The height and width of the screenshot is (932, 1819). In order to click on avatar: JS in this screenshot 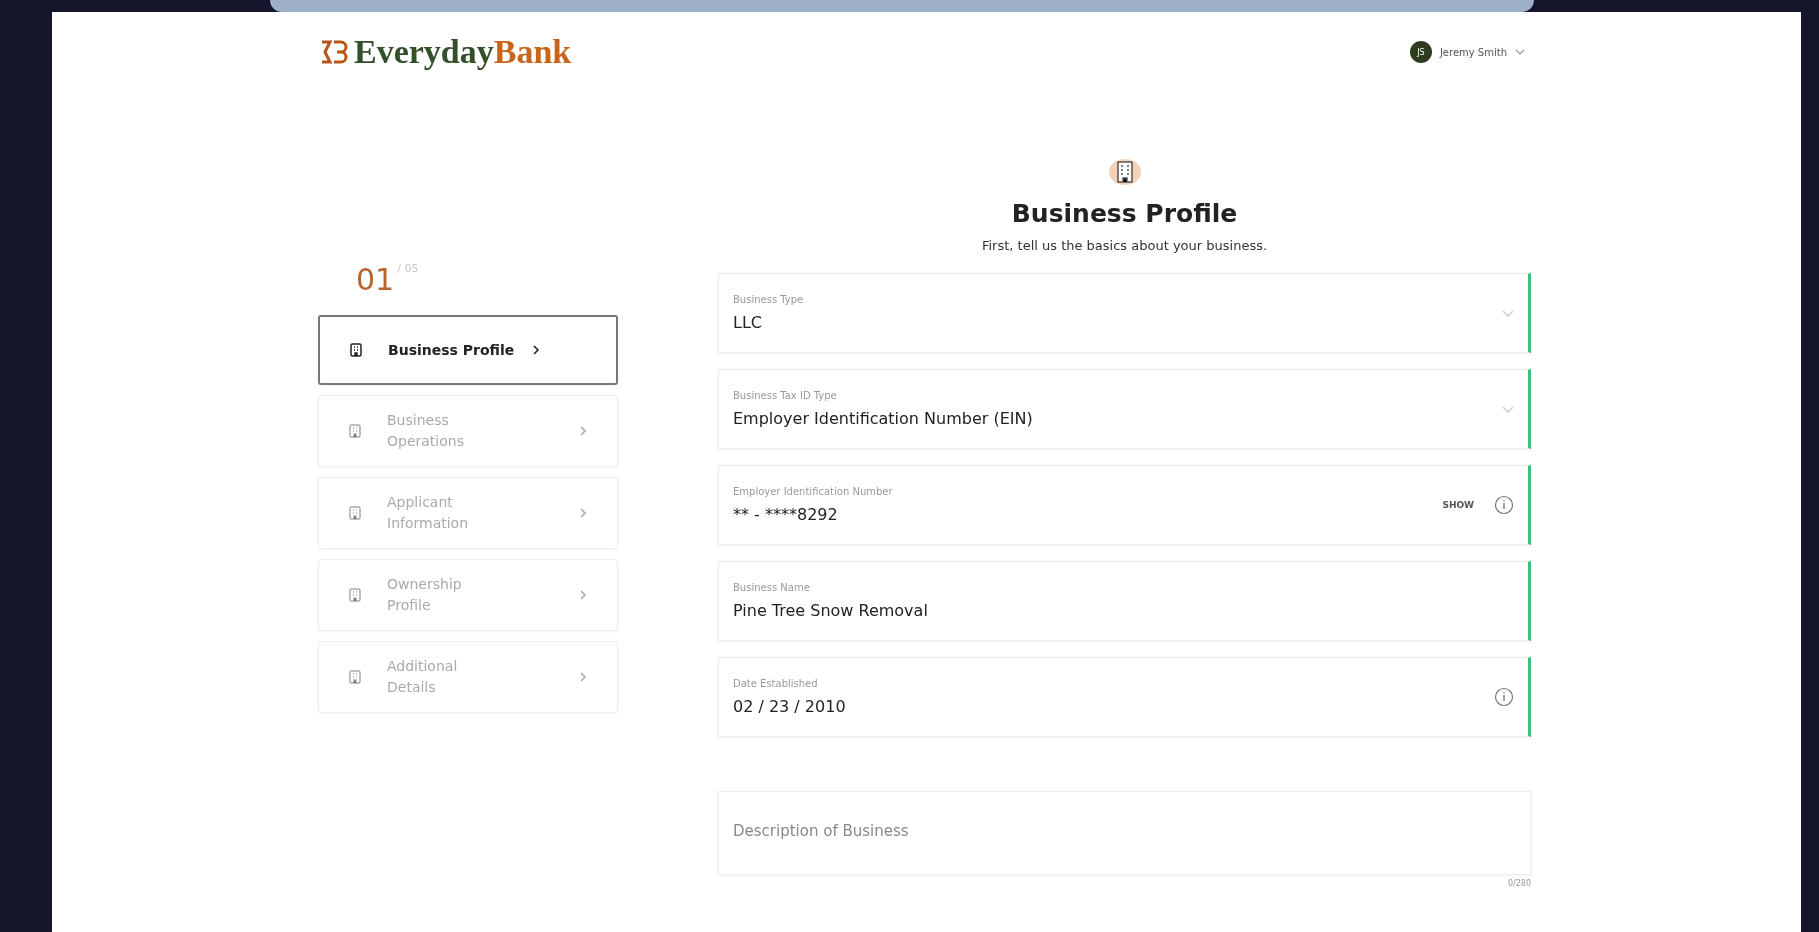, I will do `click(1420, 52)`.